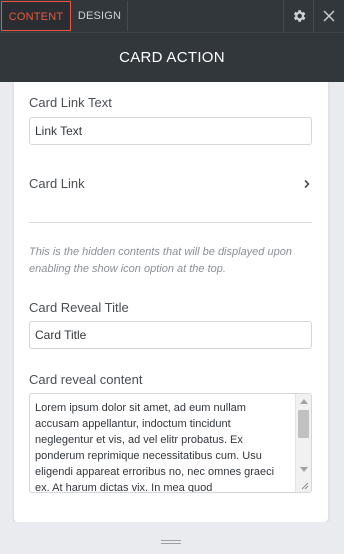  I want to click on close-button, so click(328, 16).